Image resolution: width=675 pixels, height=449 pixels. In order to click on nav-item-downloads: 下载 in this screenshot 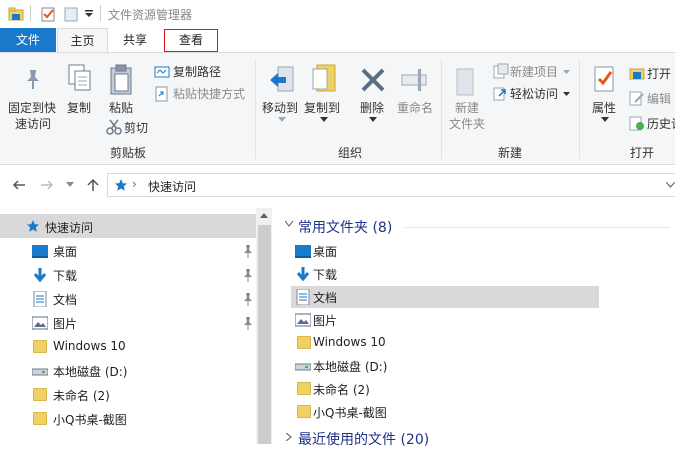, I will do `click(128, 275)`.